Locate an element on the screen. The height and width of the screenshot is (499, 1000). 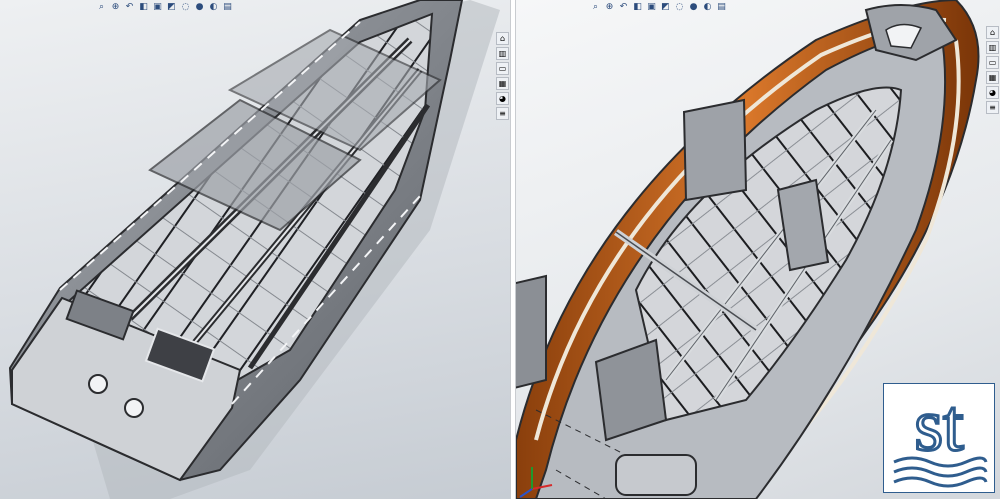
company-logo: st is located at coordinates (939, 438).